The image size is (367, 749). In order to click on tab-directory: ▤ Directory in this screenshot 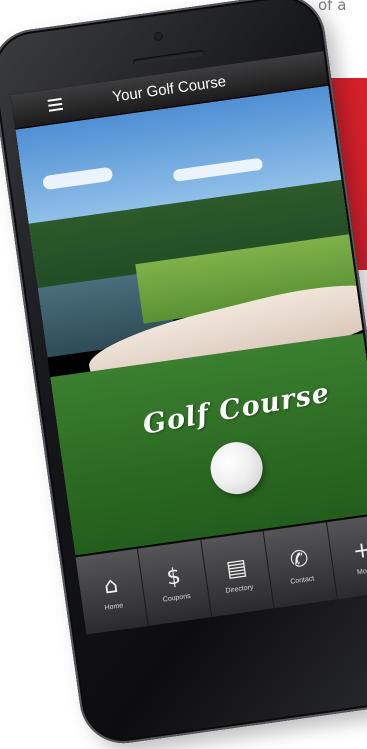, I will do `click(238, 574)`.